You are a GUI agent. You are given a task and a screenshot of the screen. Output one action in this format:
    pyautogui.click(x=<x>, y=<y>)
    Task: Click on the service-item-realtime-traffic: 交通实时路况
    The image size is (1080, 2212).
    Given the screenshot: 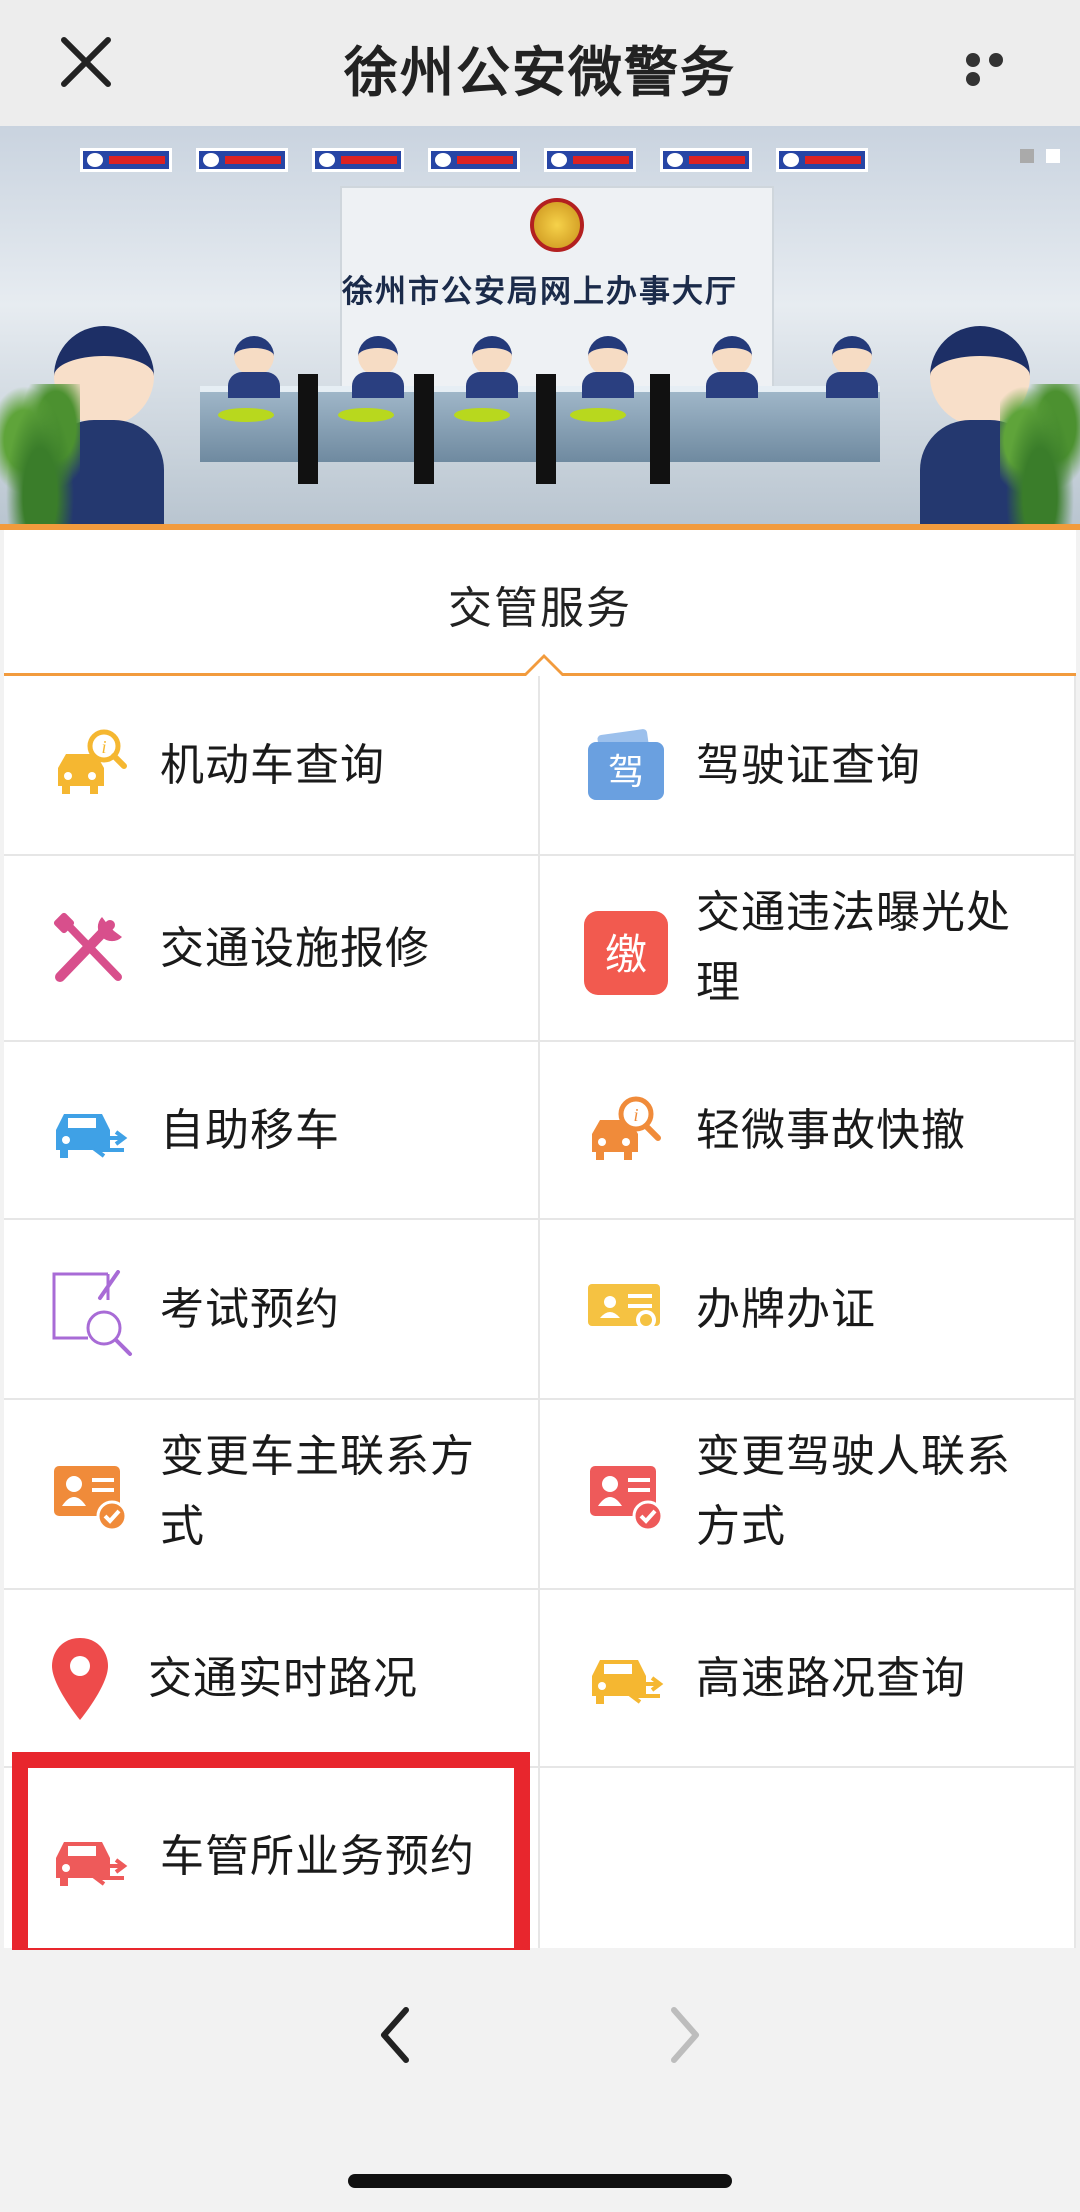 What is the action you would take?
    pyautogui.click(x=272, y=1679)
    